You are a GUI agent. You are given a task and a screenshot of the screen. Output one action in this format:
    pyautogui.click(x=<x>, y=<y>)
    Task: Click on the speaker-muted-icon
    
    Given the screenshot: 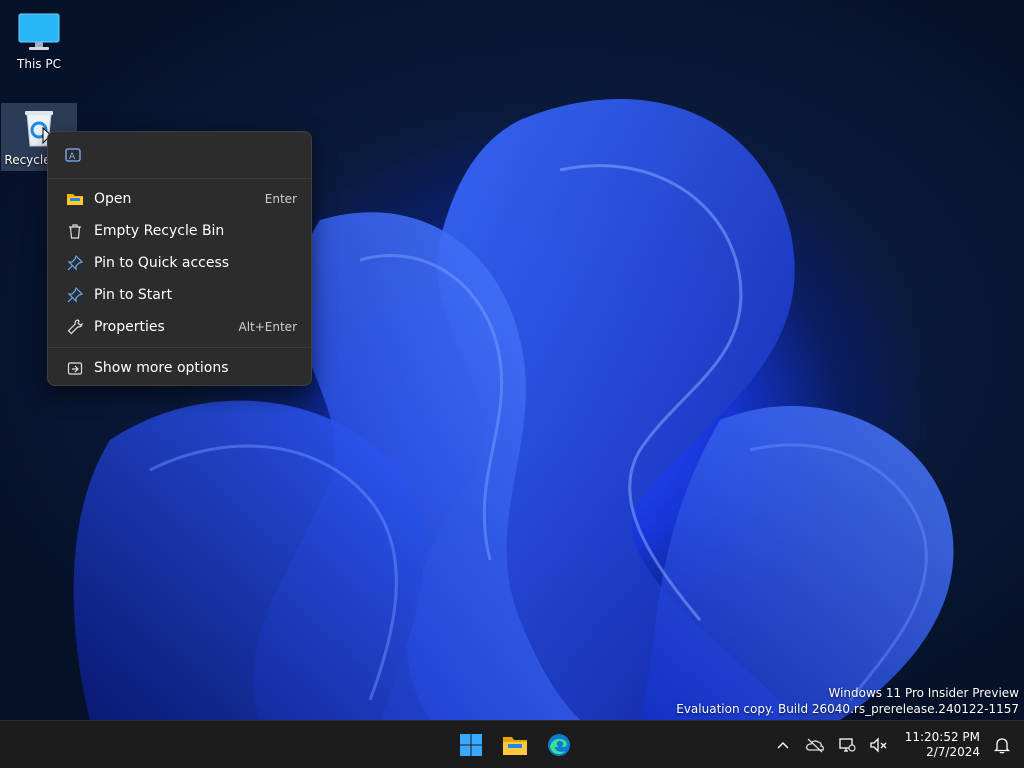 What is the action you would take?
    pyautogui.click(x=878, y=745)
    